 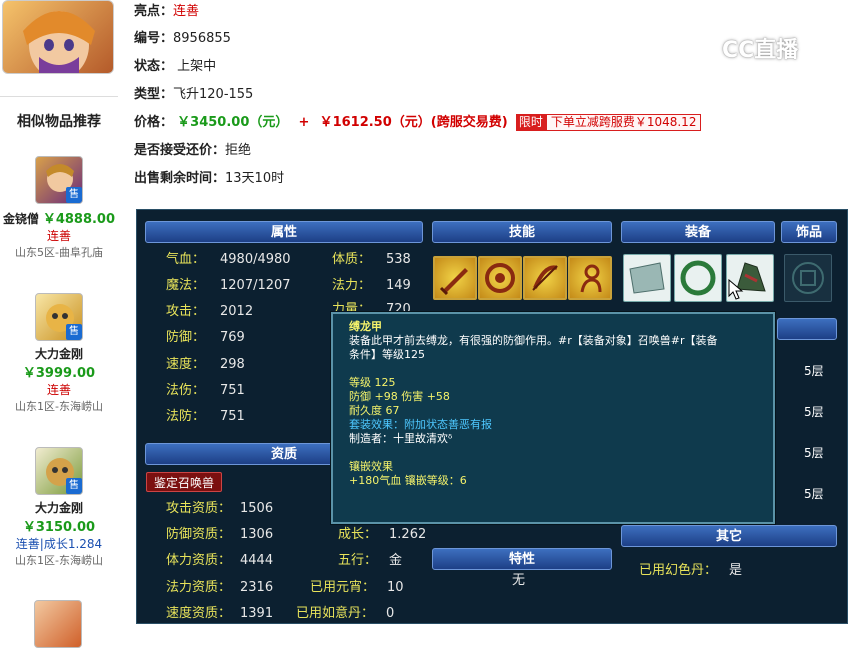 I want to click on tooltip-durability: 耐久度 67, so click(x=374, y=410).